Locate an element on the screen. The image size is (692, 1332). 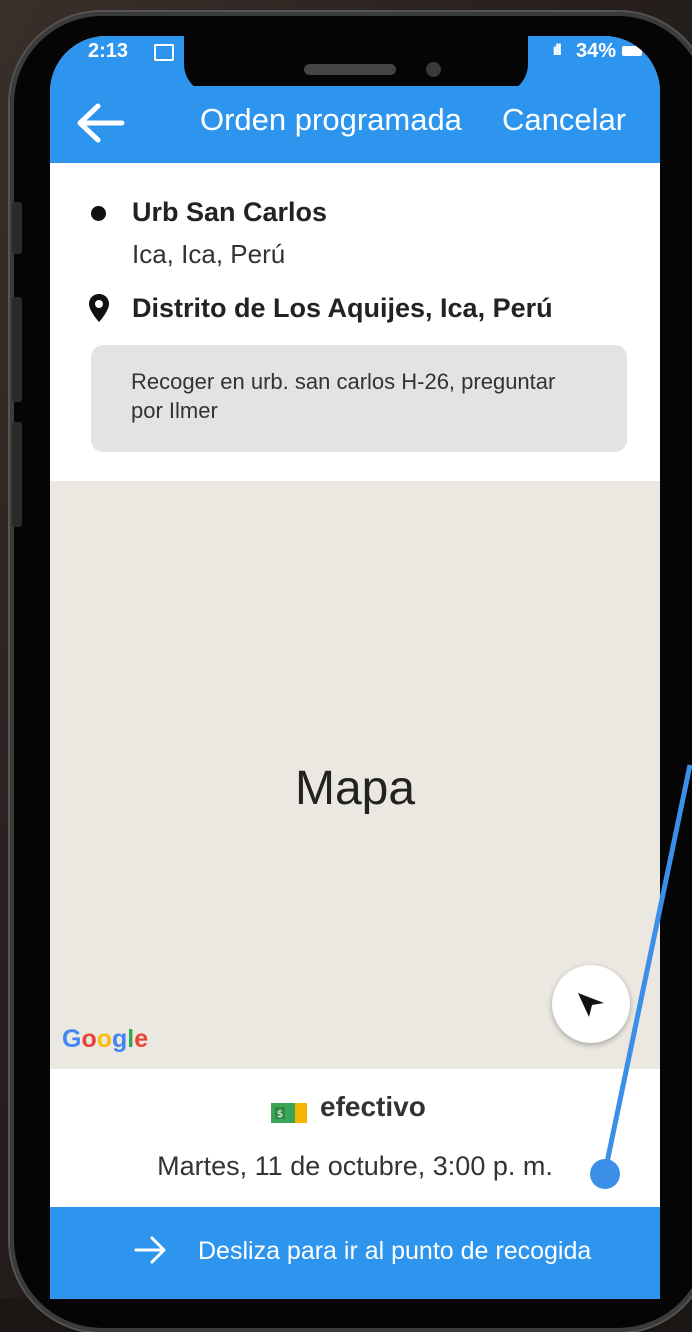
back-button is located at coordinates (100, 123).